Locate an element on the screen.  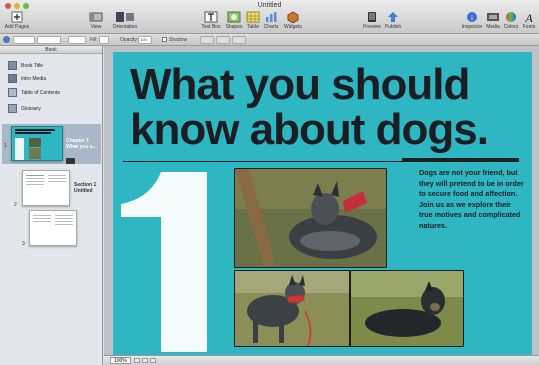
text-box-button: Text Box is located at coordinates (211, 22).